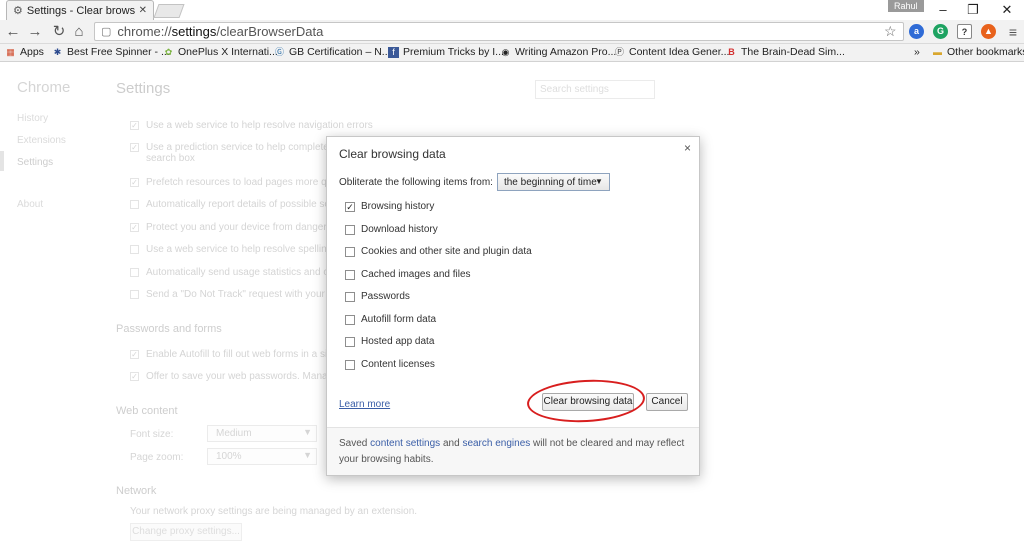 The width and height of the screenshot is (1024, 548). Describe the element at coordinates (391, 229) in the screenshot. I see `checkbox-download-history: Download history` at that location.